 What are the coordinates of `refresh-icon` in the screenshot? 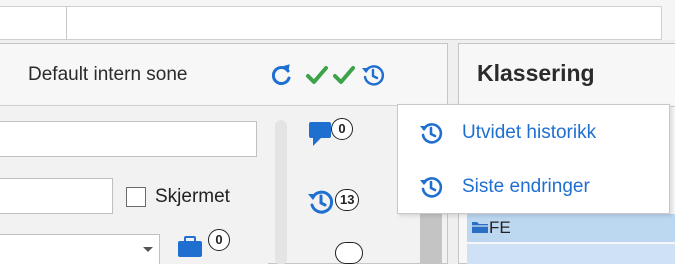 It's located at (281, 75).